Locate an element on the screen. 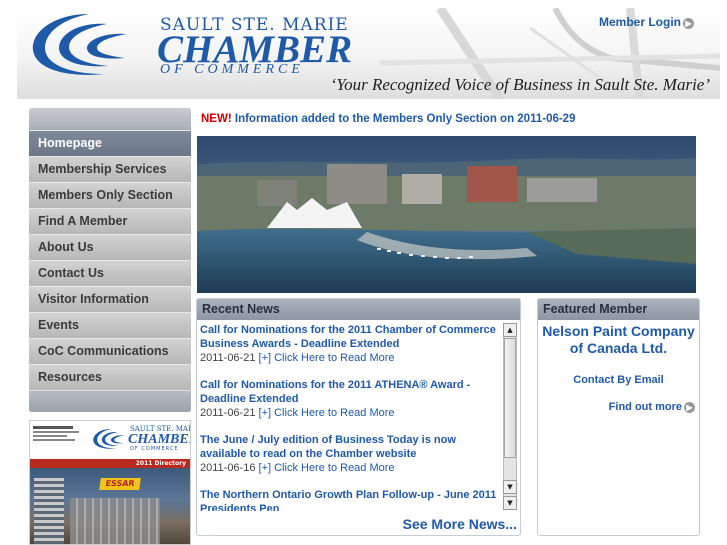 This screenshot has height=545, width=727. nav-item-homepage: Homepage is located at coordinates (110, 143).